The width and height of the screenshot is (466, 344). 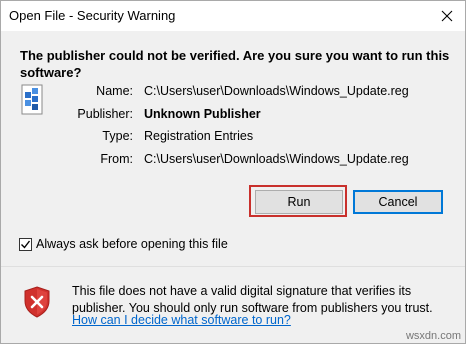 I want to click on always-ask-option: Always ask before opening this file, so click(x=123, y=244).